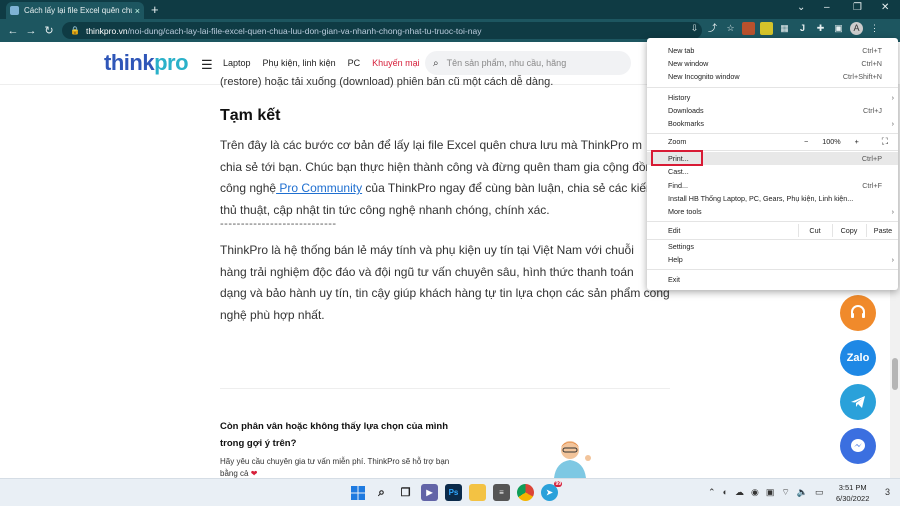  I want to click on copy-button: Copy, so click(849, 230).